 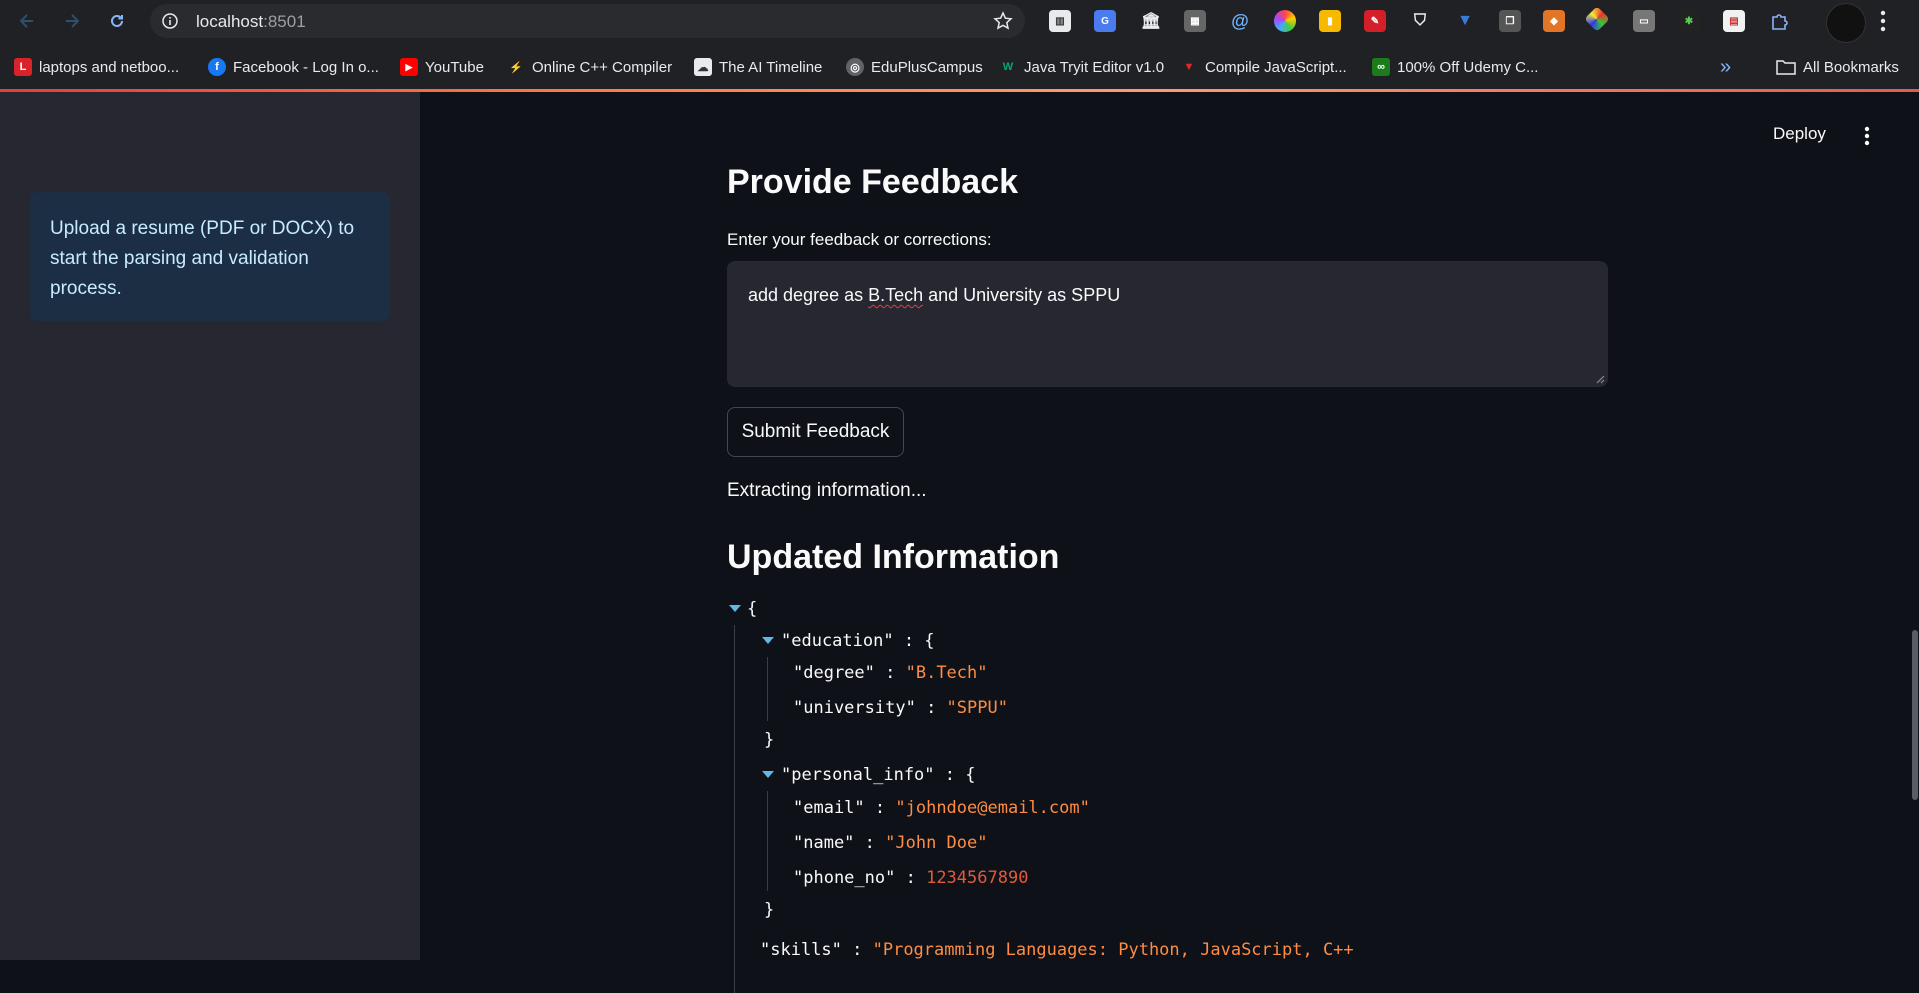 What do you see at coordinates (1734, 21) in the screenshot?
I see `extension-calendar-icon: ▤` at bounding box center [1734, 21].